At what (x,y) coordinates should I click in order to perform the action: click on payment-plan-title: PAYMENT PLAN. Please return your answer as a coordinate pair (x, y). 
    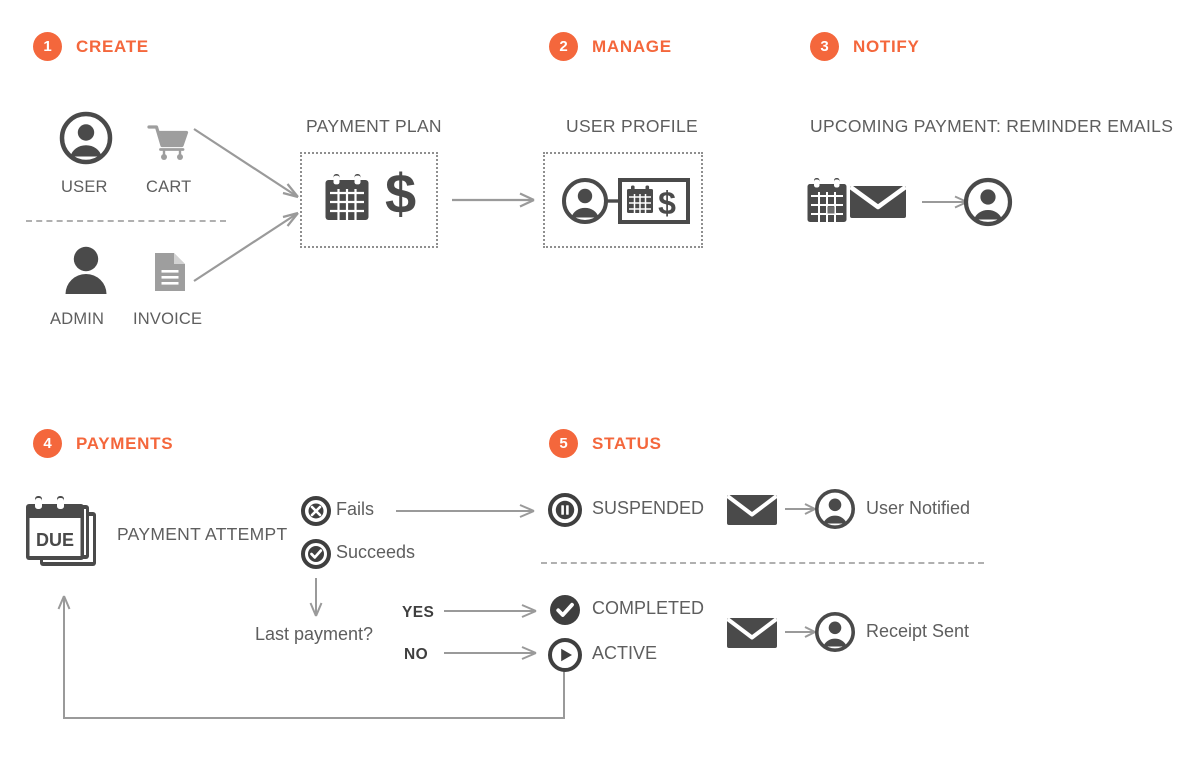
    Looking at the image, I should click on (374, 126).